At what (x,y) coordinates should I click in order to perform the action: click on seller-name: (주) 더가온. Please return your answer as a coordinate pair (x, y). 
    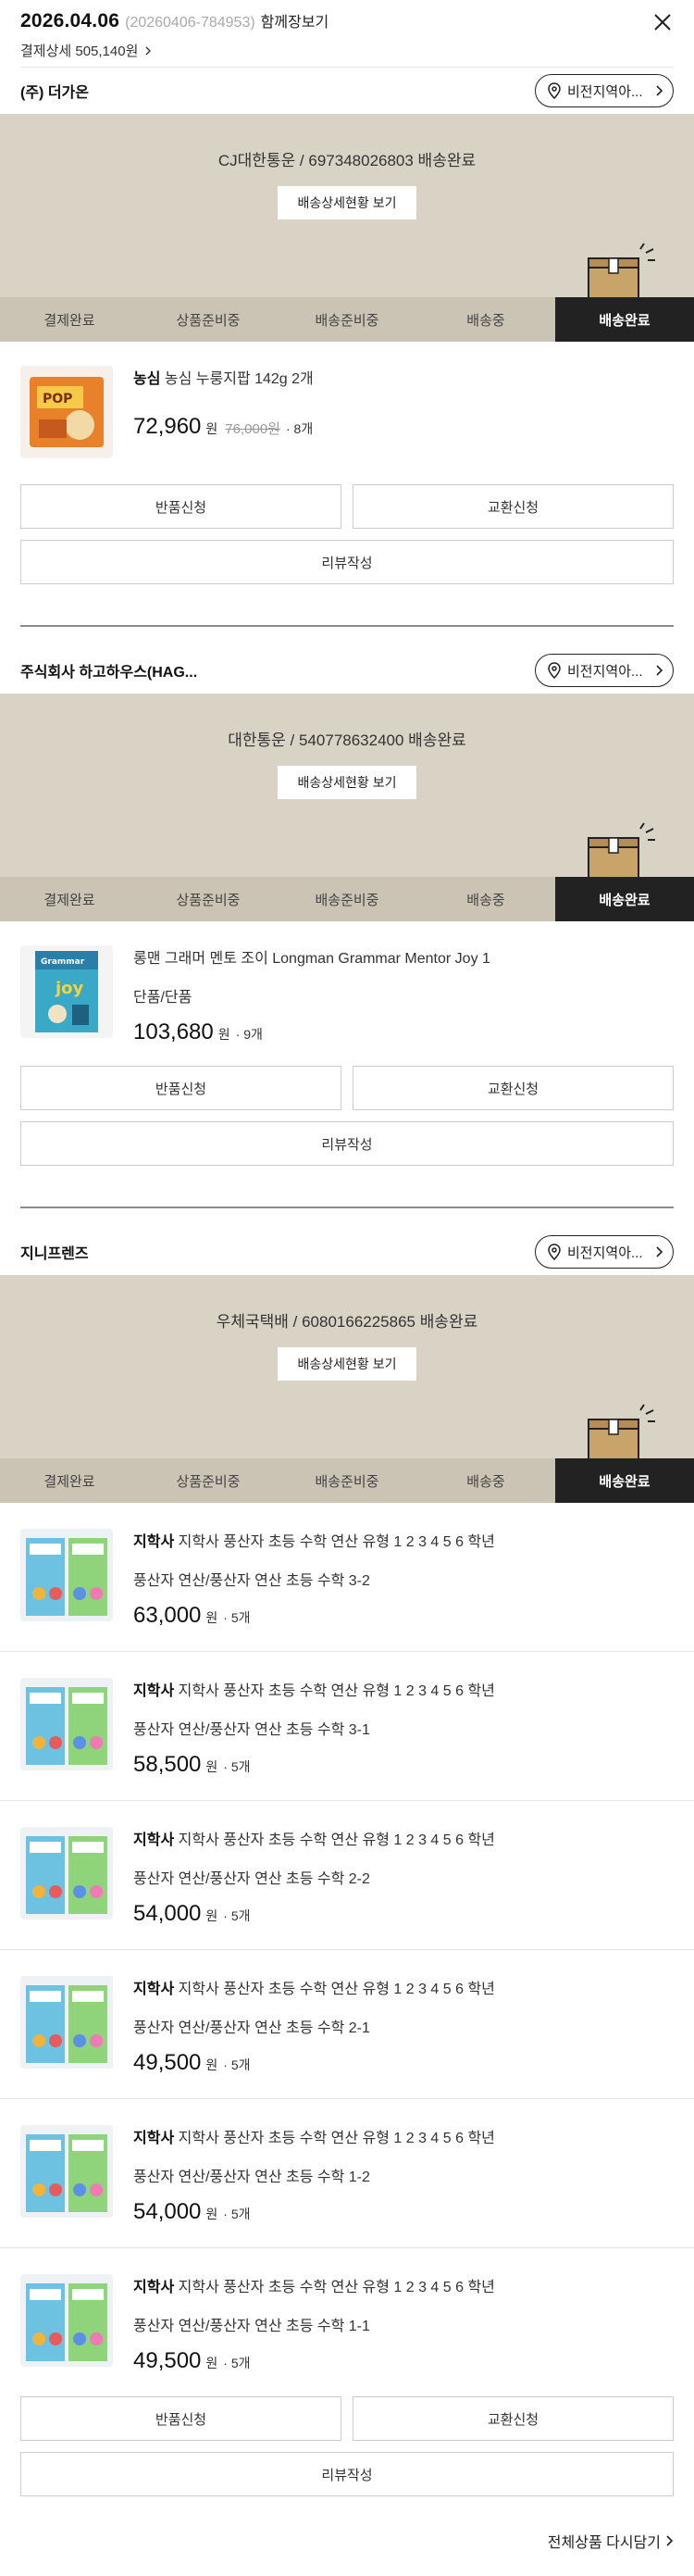
    Looking at the image, I should click on (55, 93).